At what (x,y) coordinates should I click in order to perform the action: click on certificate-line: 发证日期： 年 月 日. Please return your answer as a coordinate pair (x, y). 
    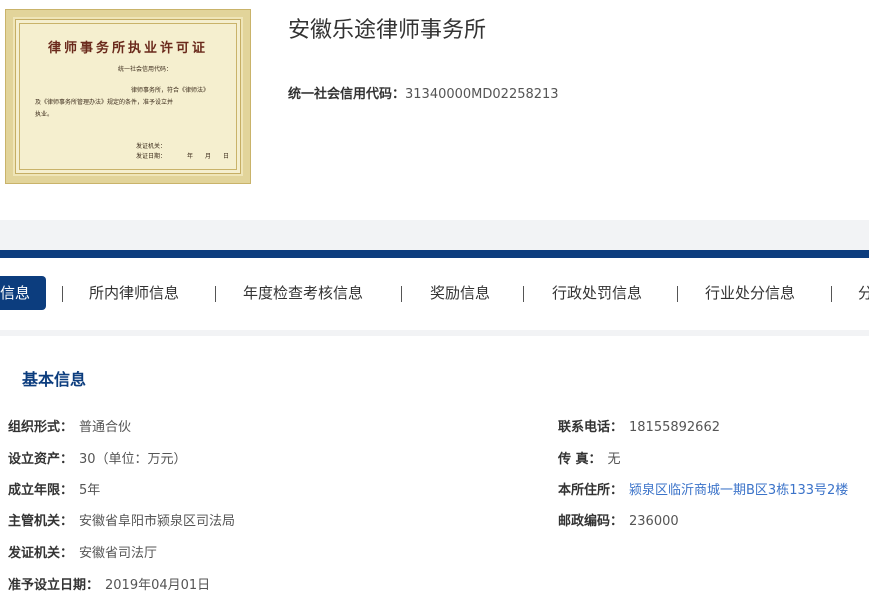
    Looking at the image, I should click on (183, 156).